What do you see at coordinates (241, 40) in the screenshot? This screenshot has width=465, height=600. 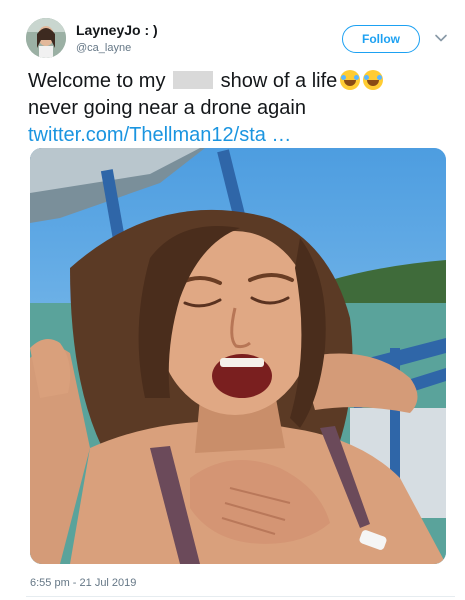 I see `tweet-header: LayneyJo : ) @ca_layne Follow` at bounding box center [241, 40].